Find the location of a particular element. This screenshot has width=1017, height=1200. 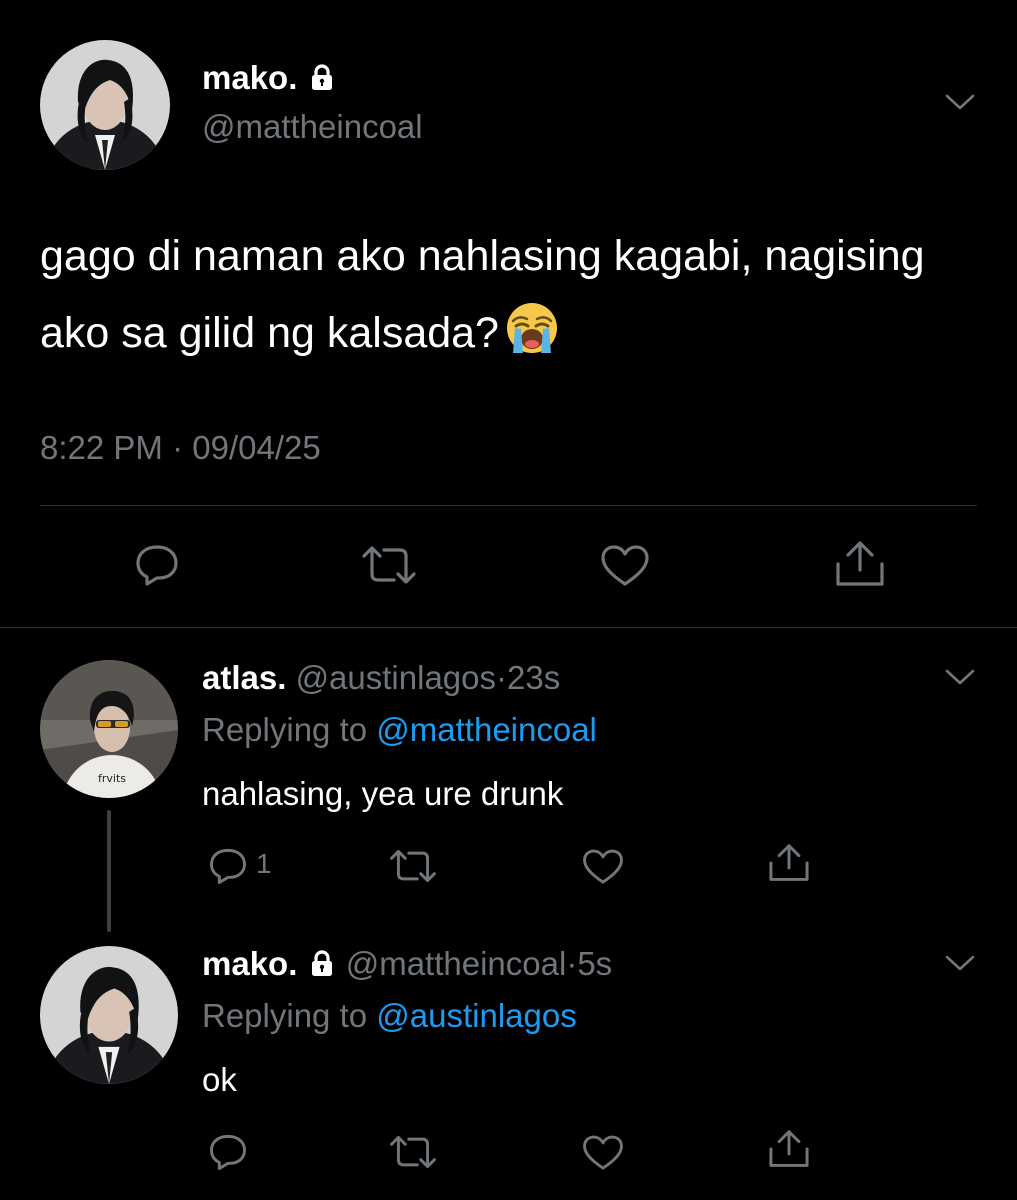

reply-avatar is located at coordinates (109, 1015).